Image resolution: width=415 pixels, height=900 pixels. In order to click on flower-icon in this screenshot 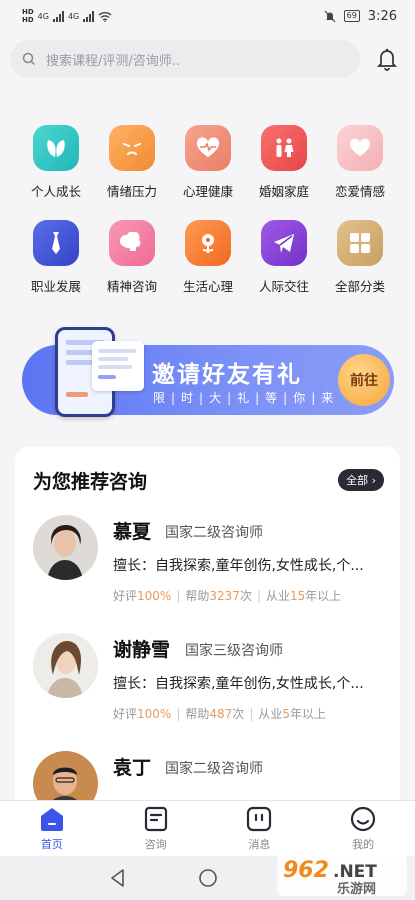, I will do `click(208, 243)`.